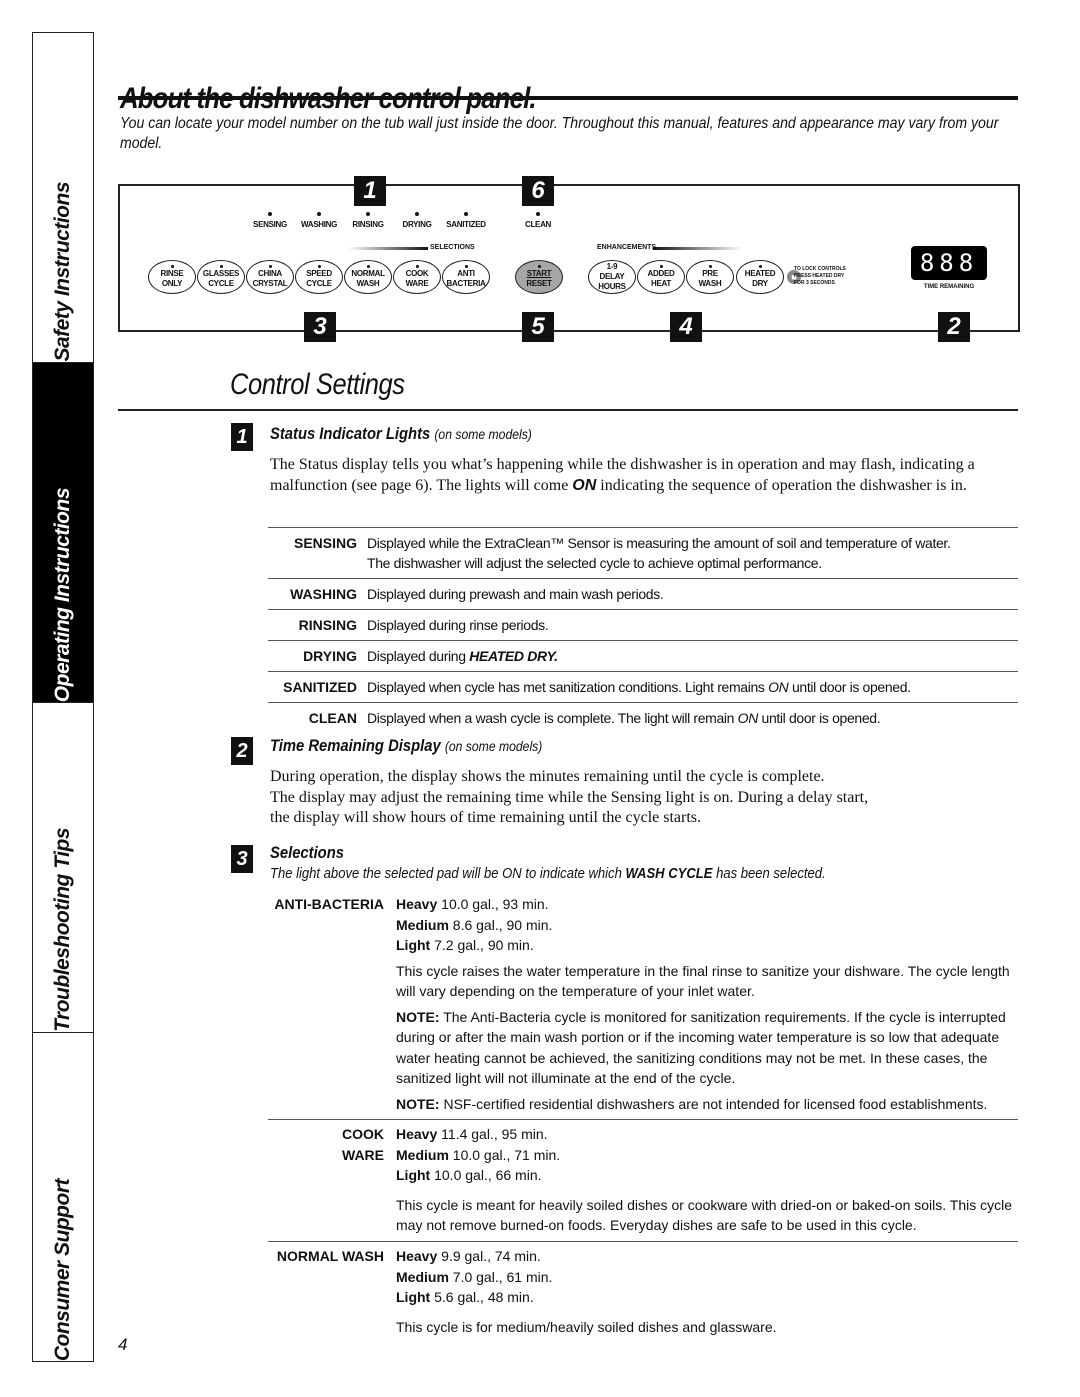 The width and height of the screenshot is (1080, 1397). I want to click on tab-troubleshooting-tips: Troubleshooting Tips, so click(63, 868).